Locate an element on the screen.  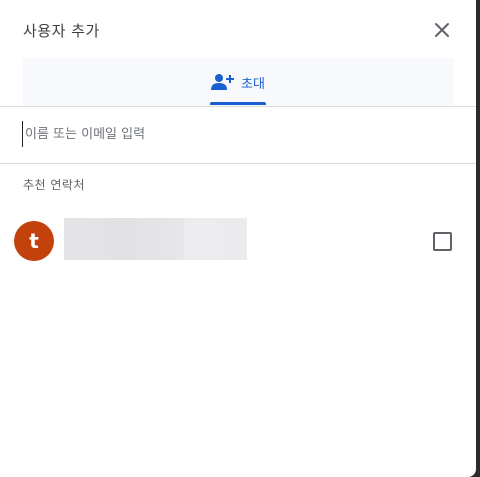
dialog-title: 사용자 추가 is located at coordinates (61, 31).